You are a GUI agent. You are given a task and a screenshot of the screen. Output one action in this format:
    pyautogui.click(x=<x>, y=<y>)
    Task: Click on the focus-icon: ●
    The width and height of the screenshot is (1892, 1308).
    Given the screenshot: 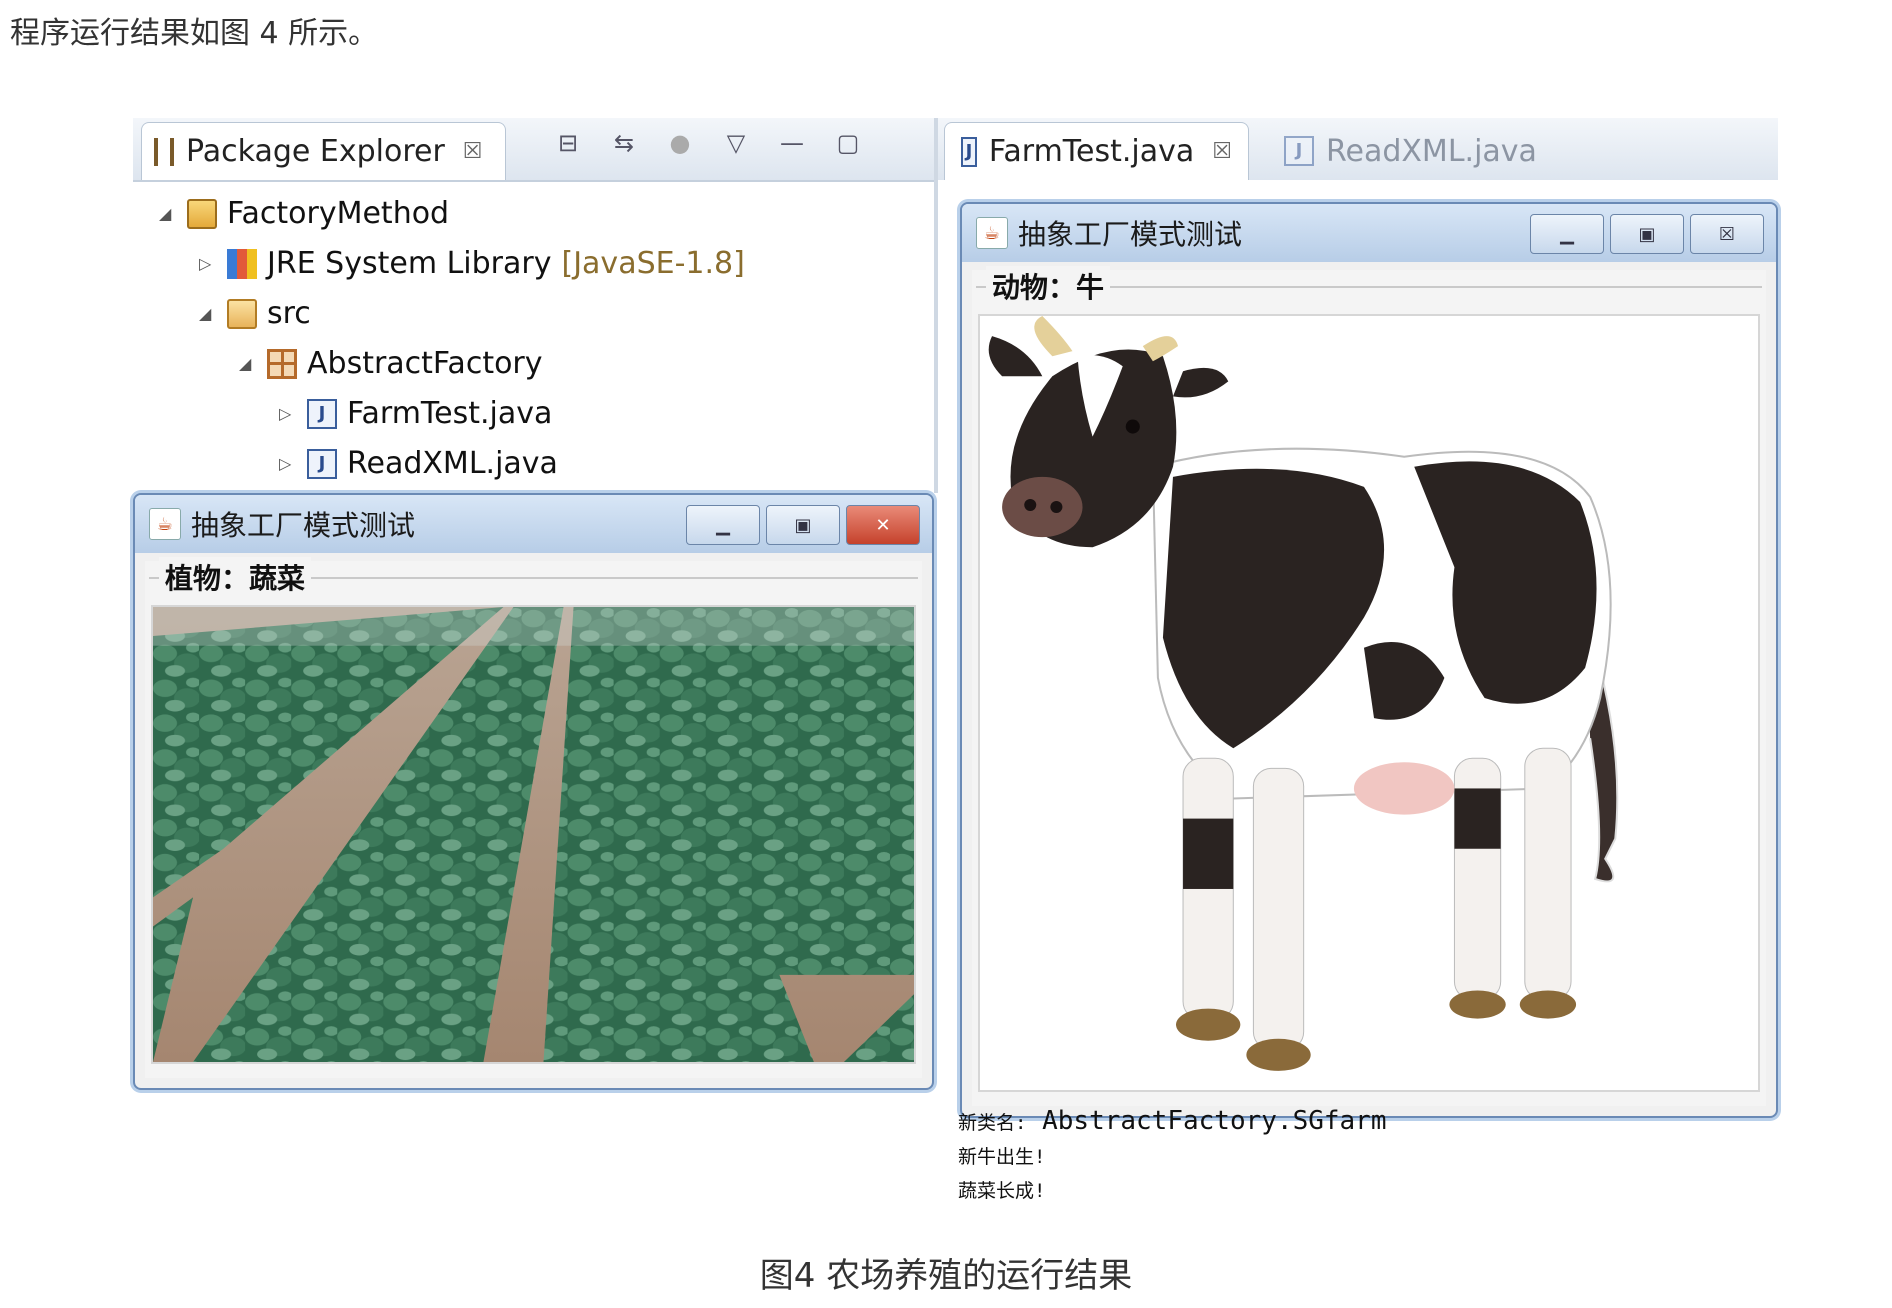 What is the action you would take?
    pyautogui.click(x=680, y=143)
    